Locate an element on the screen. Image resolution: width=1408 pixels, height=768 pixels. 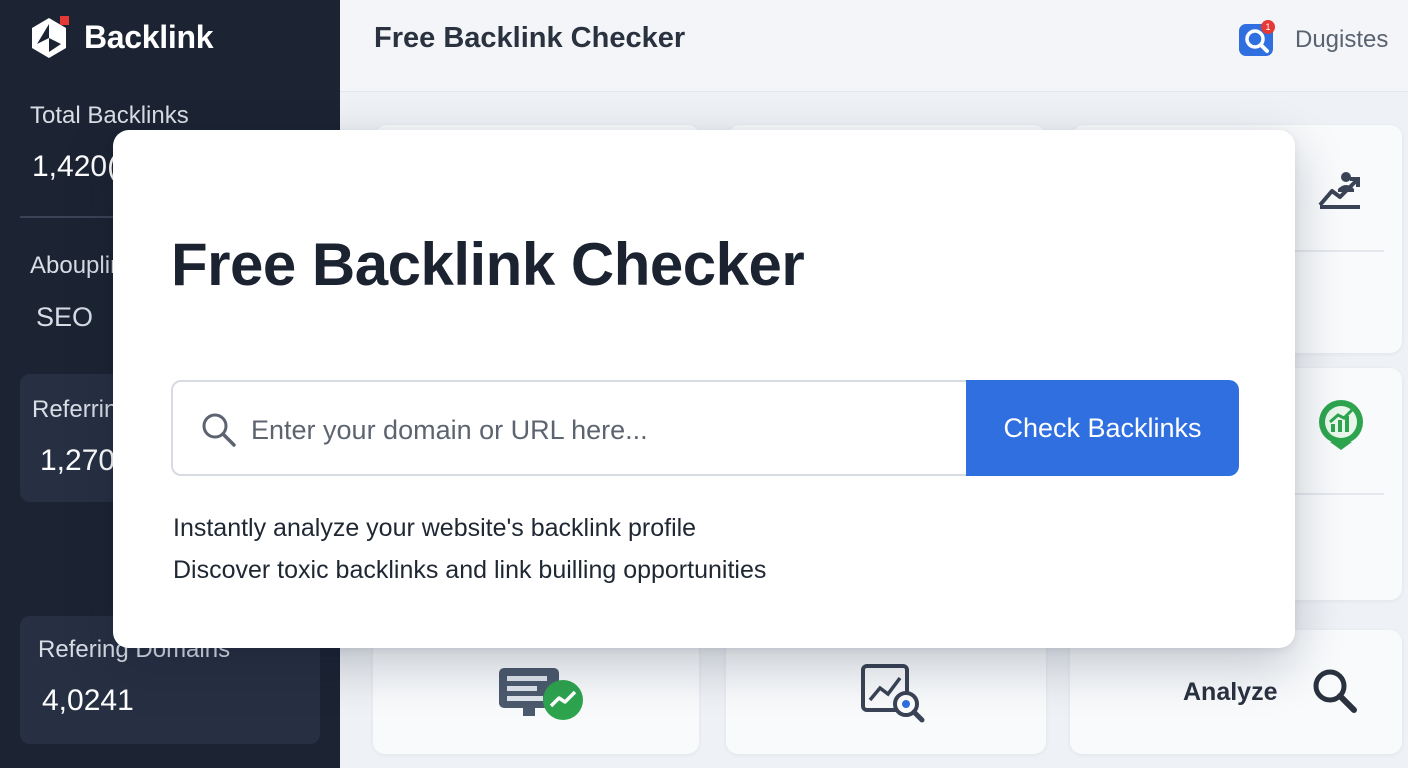
brand-name: Backlink is located at coordinates (149, 36).